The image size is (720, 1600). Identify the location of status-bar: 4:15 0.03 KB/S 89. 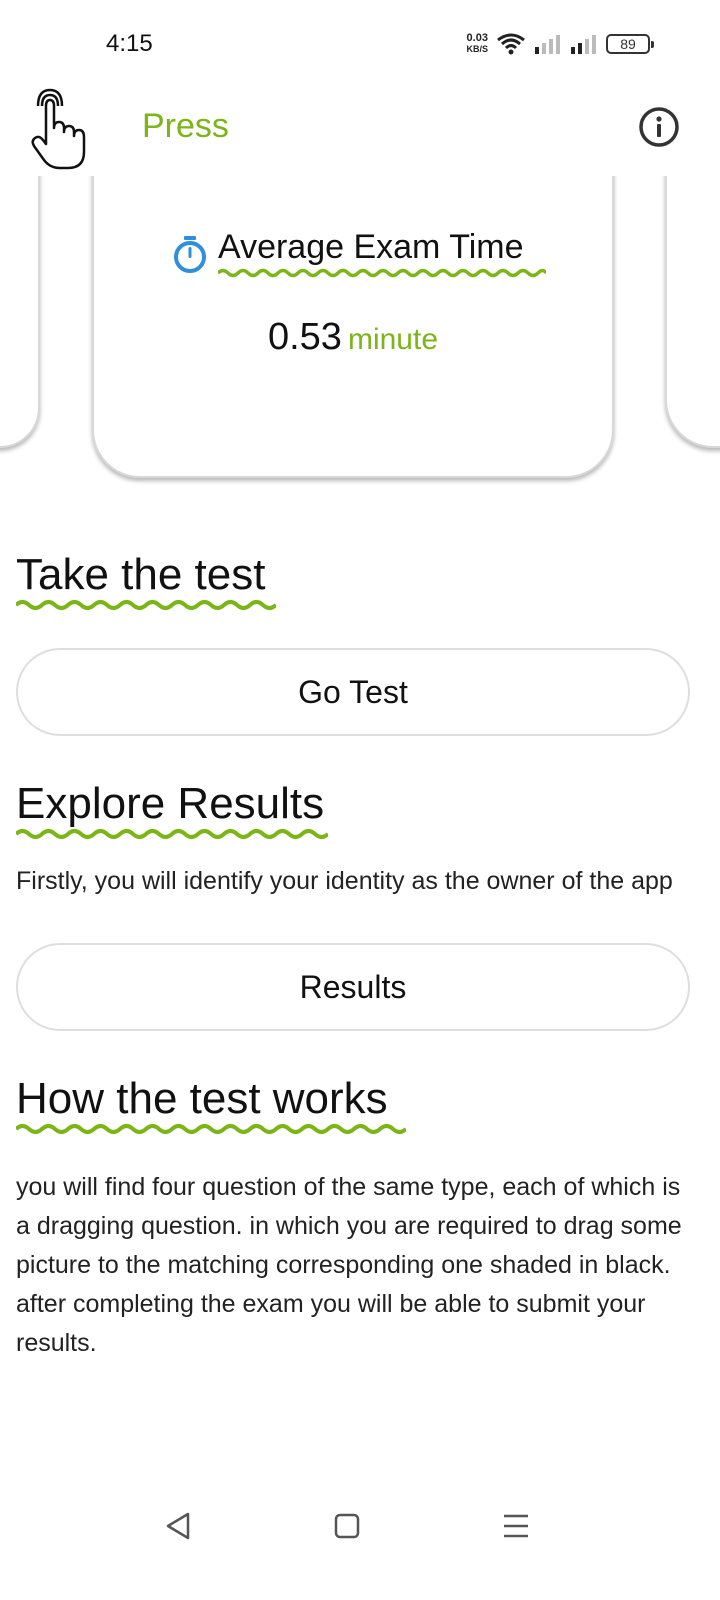
(360, 45).